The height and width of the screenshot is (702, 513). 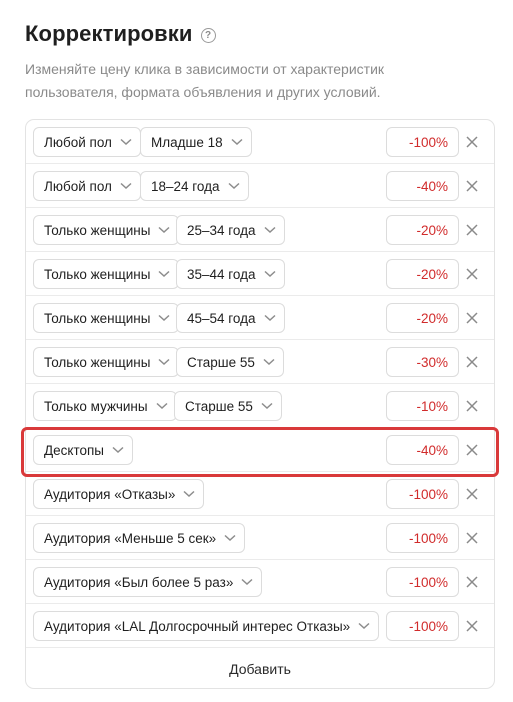 What do you see at coordinates (96, 406) in the screenshot?
I see `gender-select-value: Только мужчины` at bounding box center [96, 406].